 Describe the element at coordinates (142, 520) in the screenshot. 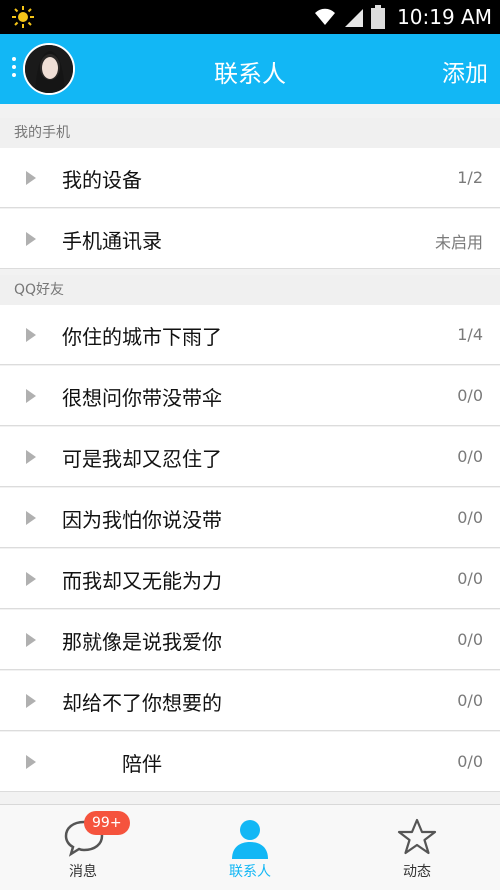

I see `group-label: 因为我怕你说没带` at that location.